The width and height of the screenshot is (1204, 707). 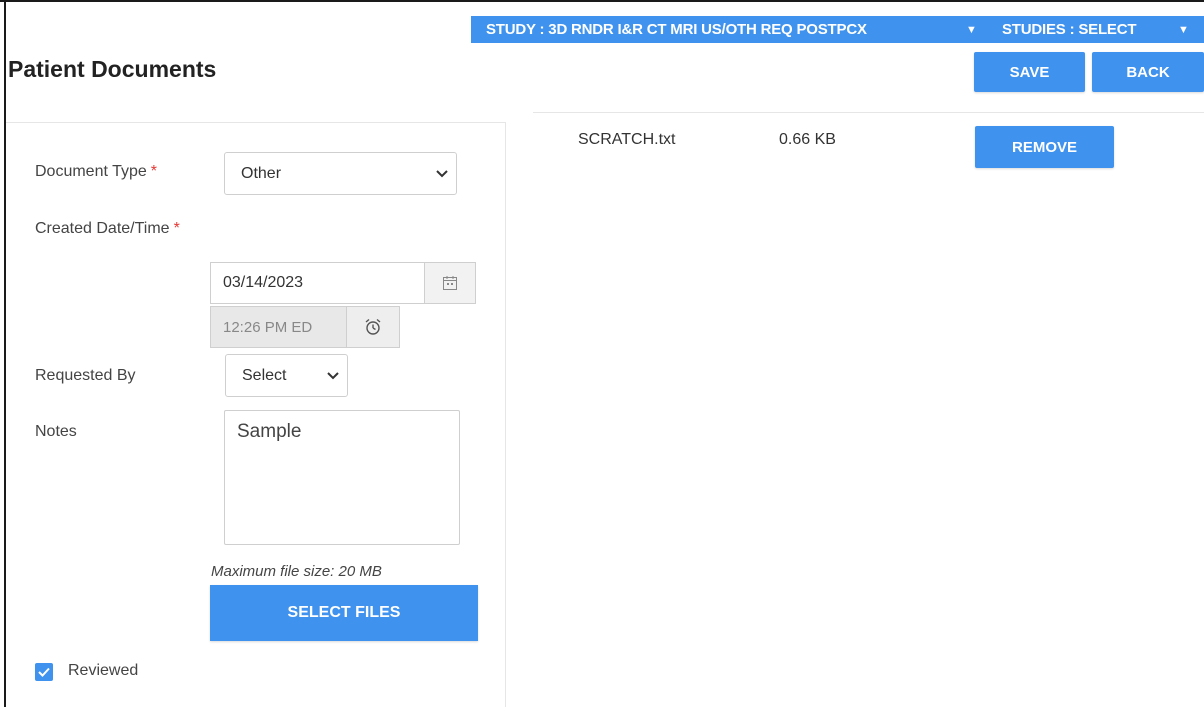 I want to click on check-icon, so click(x=44, y=672).